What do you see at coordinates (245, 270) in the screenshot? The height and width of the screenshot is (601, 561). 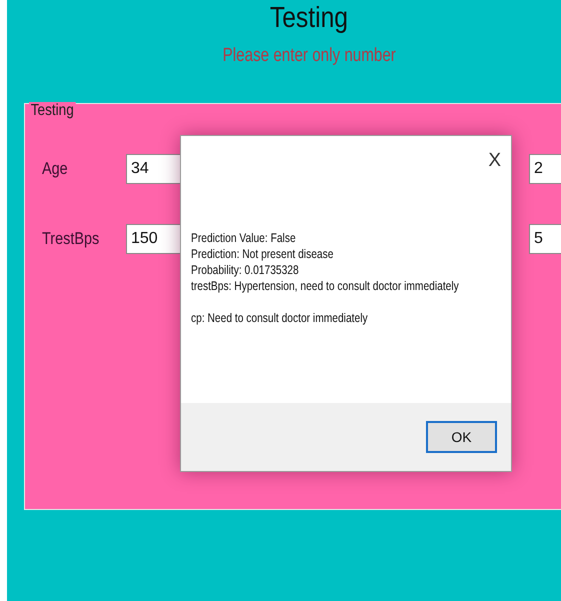 I see `message-text: Probability: 0.01735328` at bounding box center [245, 270].